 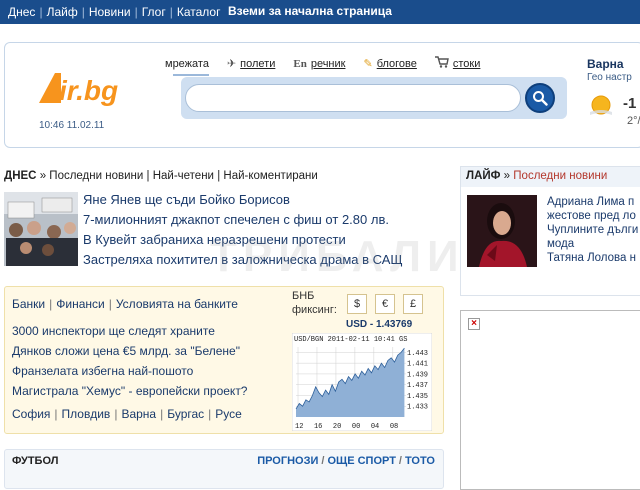 What do you see at coordinates (86, 414) in the screenshot?
I see `city-link-plovdiv: Пловдив` at bounding box center [86, 414].